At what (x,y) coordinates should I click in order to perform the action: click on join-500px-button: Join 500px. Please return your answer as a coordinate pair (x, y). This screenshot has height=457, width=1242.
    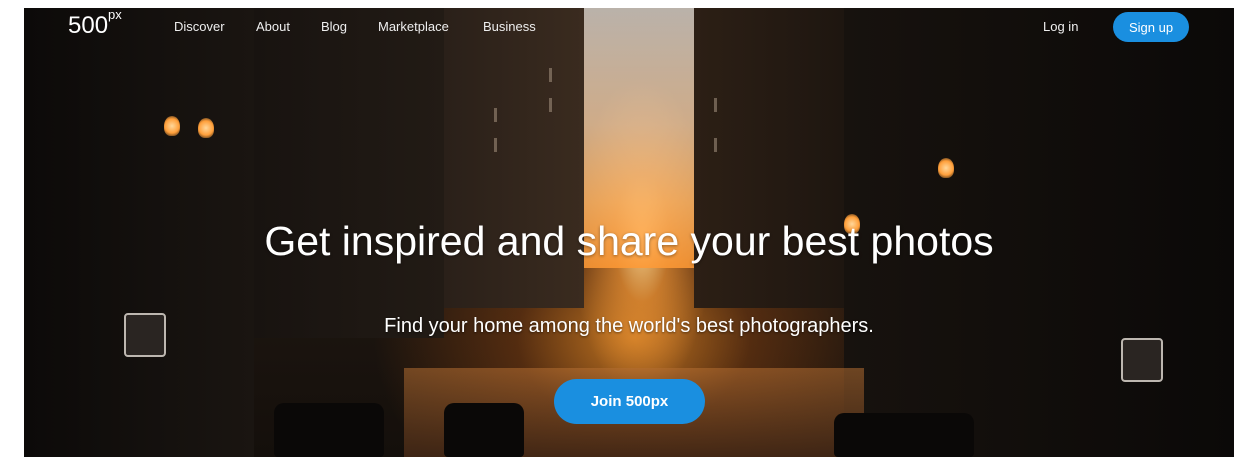
    Looking at the image, I should click on (629, 401).